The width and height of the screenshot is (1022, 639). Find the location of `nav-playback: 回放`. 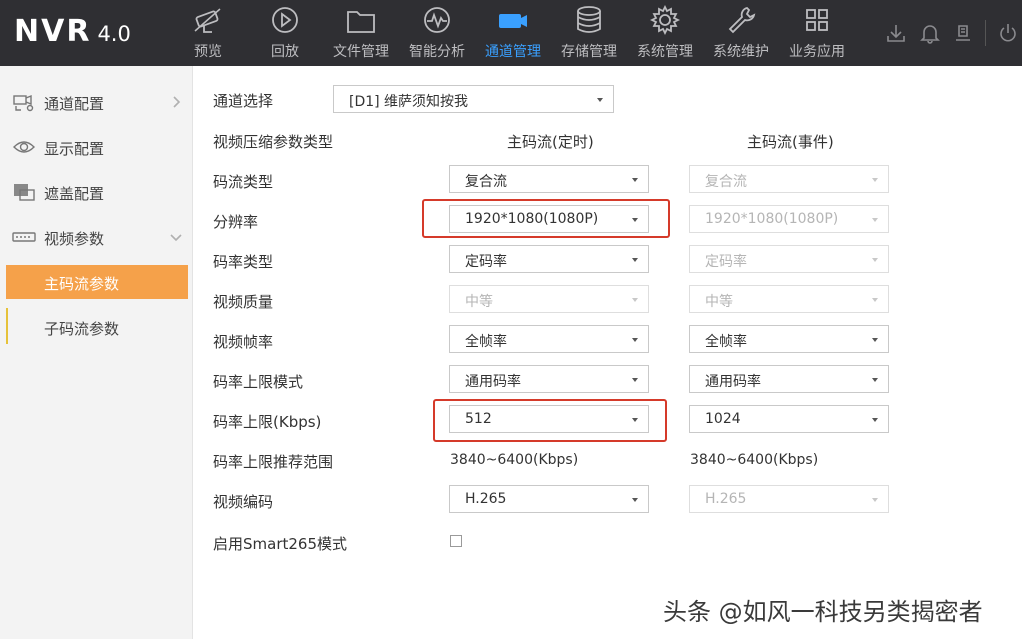

nav-playback: 回放 is located at coordinates (285, 33).